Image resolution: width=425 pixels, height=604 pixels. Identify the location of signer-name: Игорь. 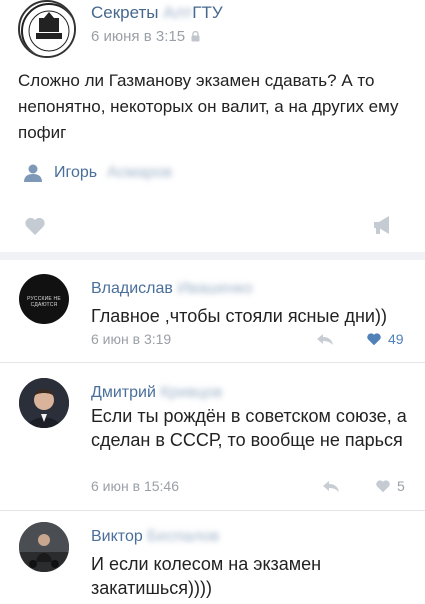
(75, 173).